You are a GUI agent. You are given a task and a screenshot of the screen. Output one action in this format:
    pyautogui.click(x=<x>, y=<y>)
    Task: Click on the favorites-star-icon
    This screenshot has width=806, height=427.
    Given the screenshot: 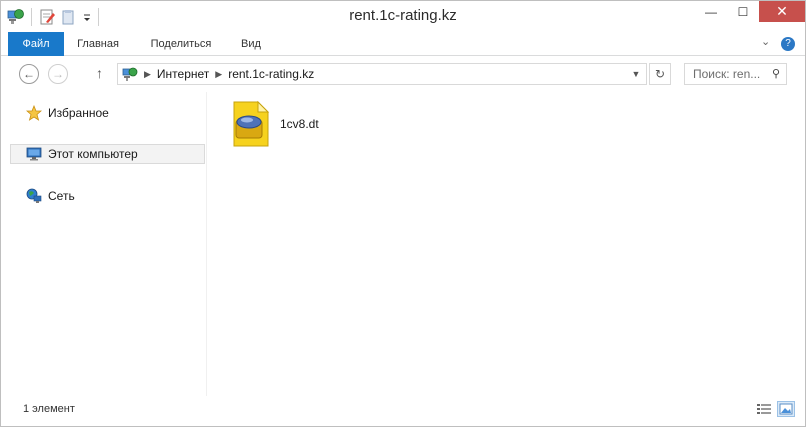 What is the action you would take?
    pyautogui.click(x=34, y=112)
    